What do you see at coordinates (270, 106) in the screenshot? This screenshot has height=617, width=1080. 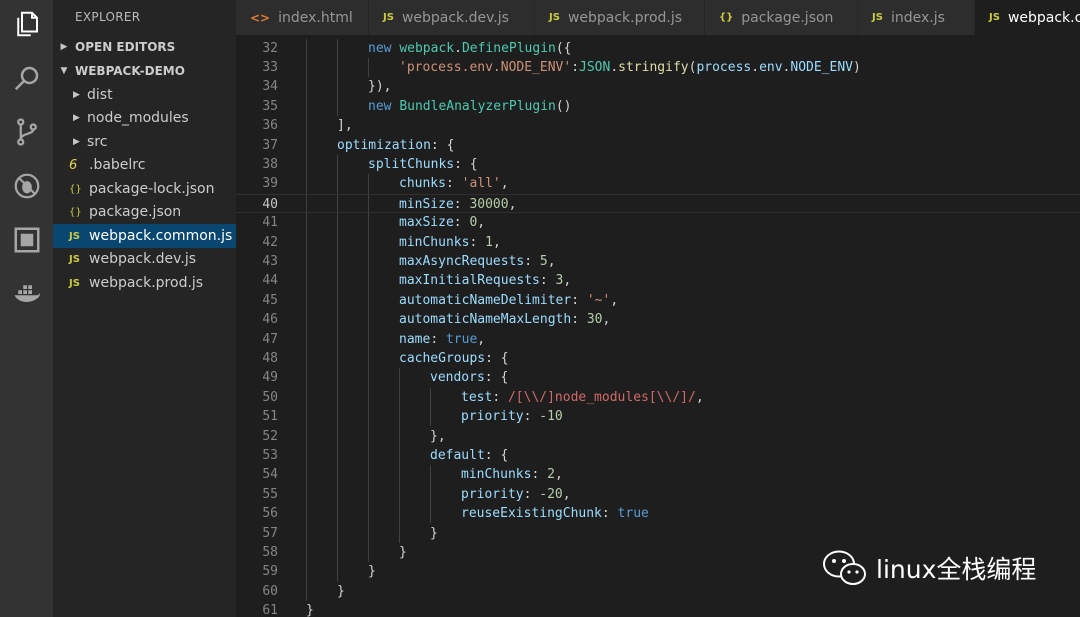 I see `line-number: 35` at bounding box center [270, 106].